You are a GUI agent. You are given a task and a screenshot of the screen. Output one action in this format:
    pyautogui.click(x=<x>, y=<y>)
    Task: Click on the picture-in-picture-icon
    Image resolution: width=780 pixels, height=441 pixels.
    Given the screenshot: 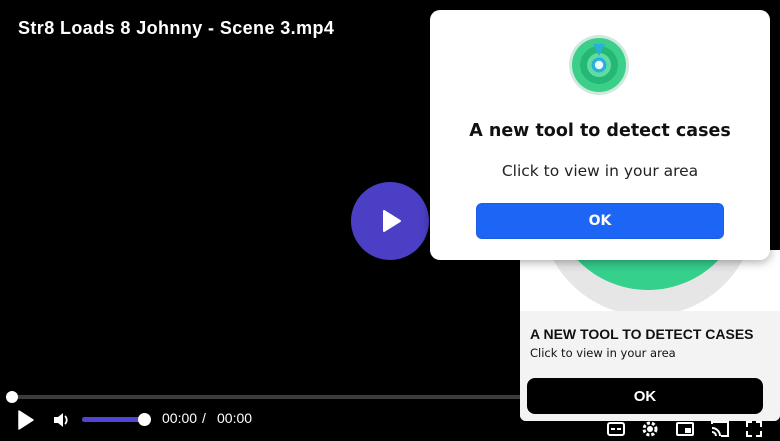 What is the action you would take?
    pyautogui.click(x=685, y=428)
    